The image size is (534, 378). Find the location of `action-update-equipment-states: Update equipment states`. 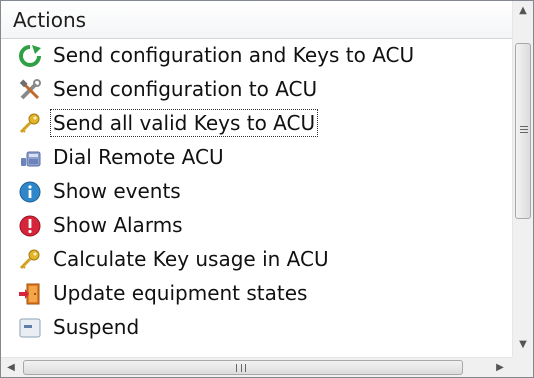

action-update-equipment-states: Update equipment states is located at coordinates (256, 294).